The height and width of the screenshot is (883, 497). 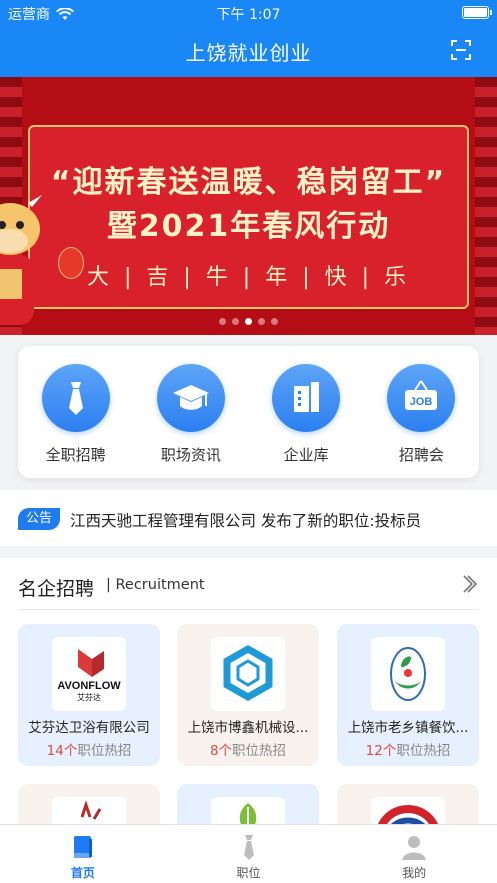 I want to click on quick-item-label: 全职招聘, so click(x=75, y=455).